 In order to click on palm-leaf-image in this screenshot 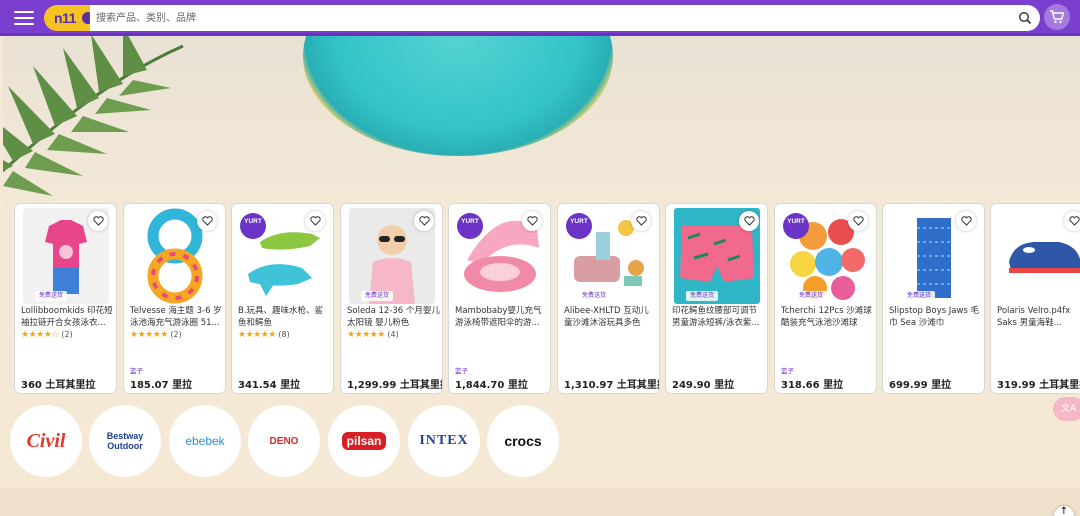, I will do `click(93, 116)`.